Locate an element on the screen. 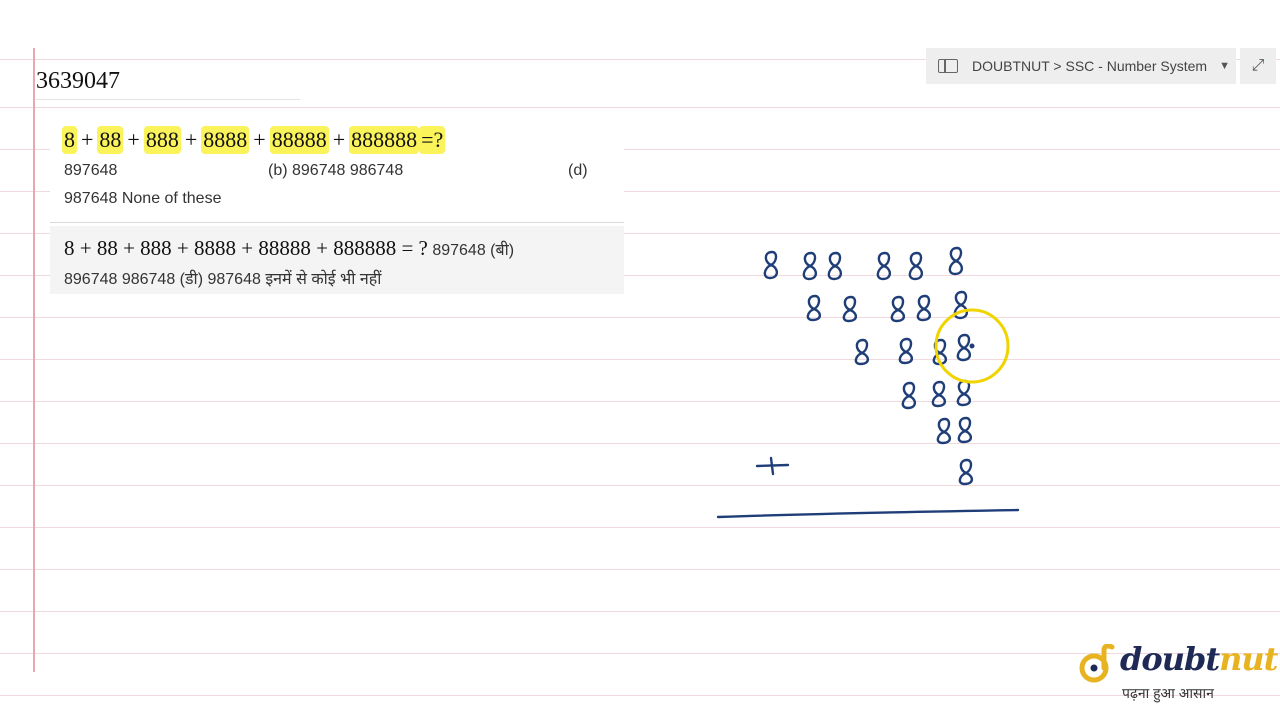 This screenshot has width=1280, height=720. doubtnut-logo: doubtnut पढ़ना हुआ आसान is located at coordinates (1178, 675).